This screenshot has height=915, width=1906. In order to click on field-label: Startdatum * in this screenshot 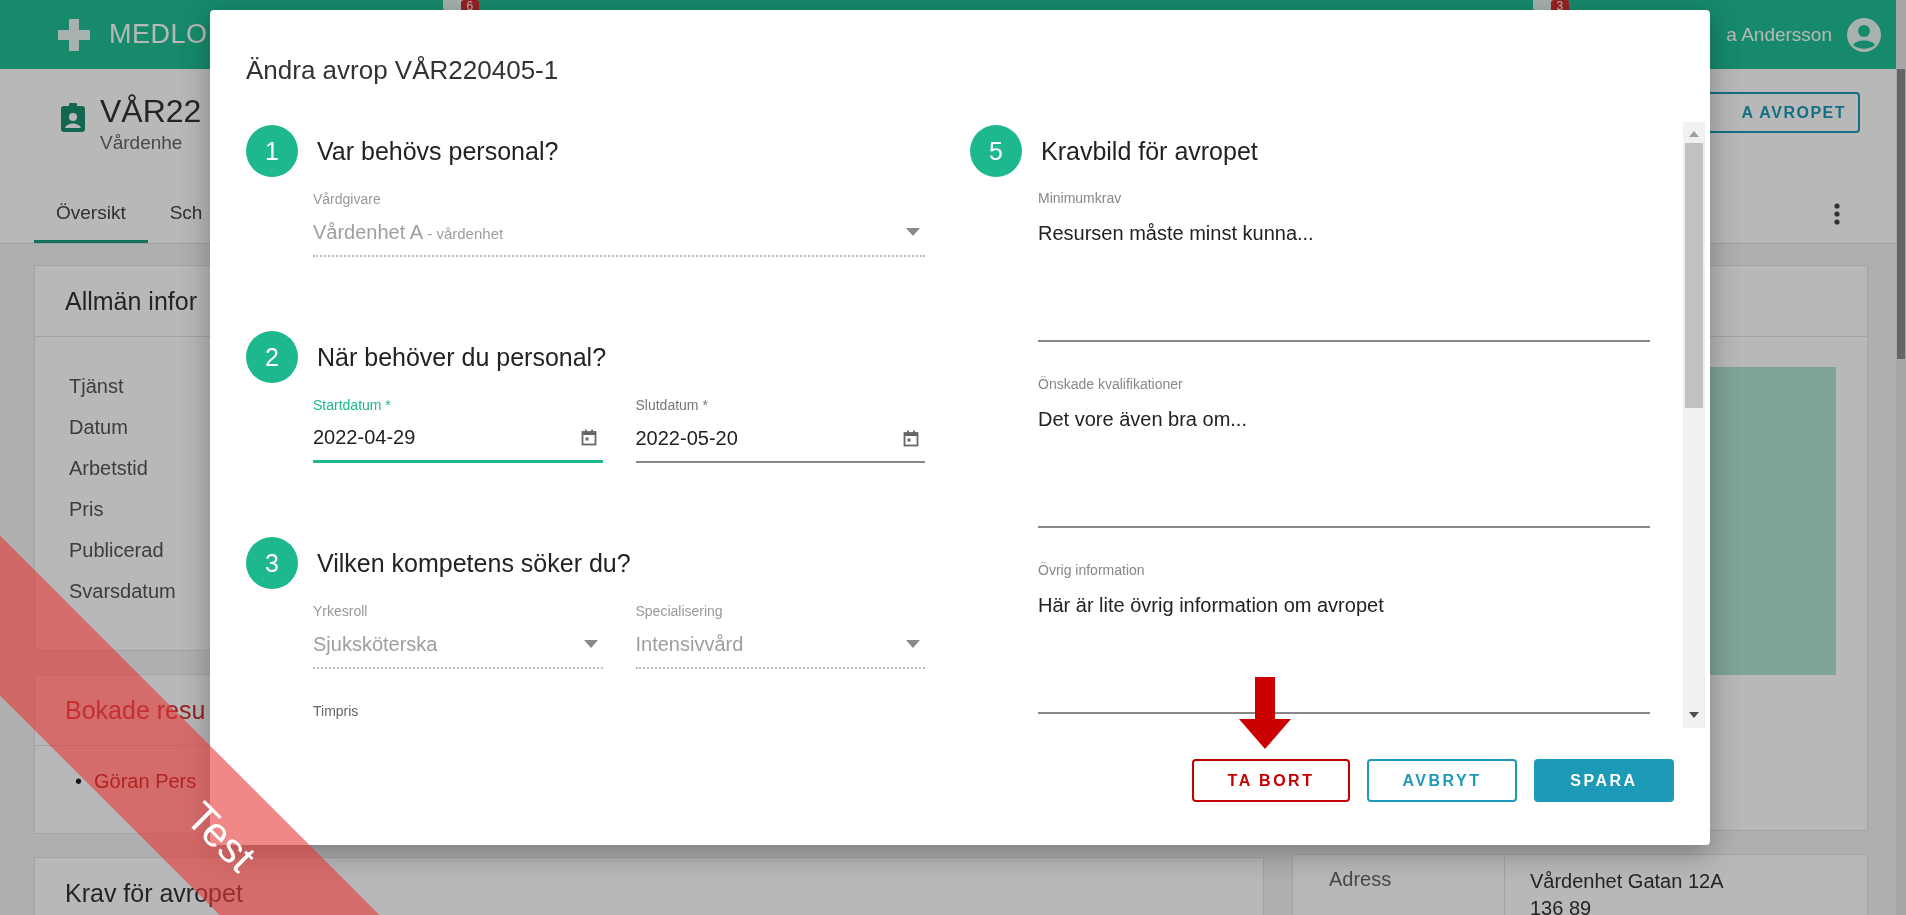, I will do `click(352, 405)`.